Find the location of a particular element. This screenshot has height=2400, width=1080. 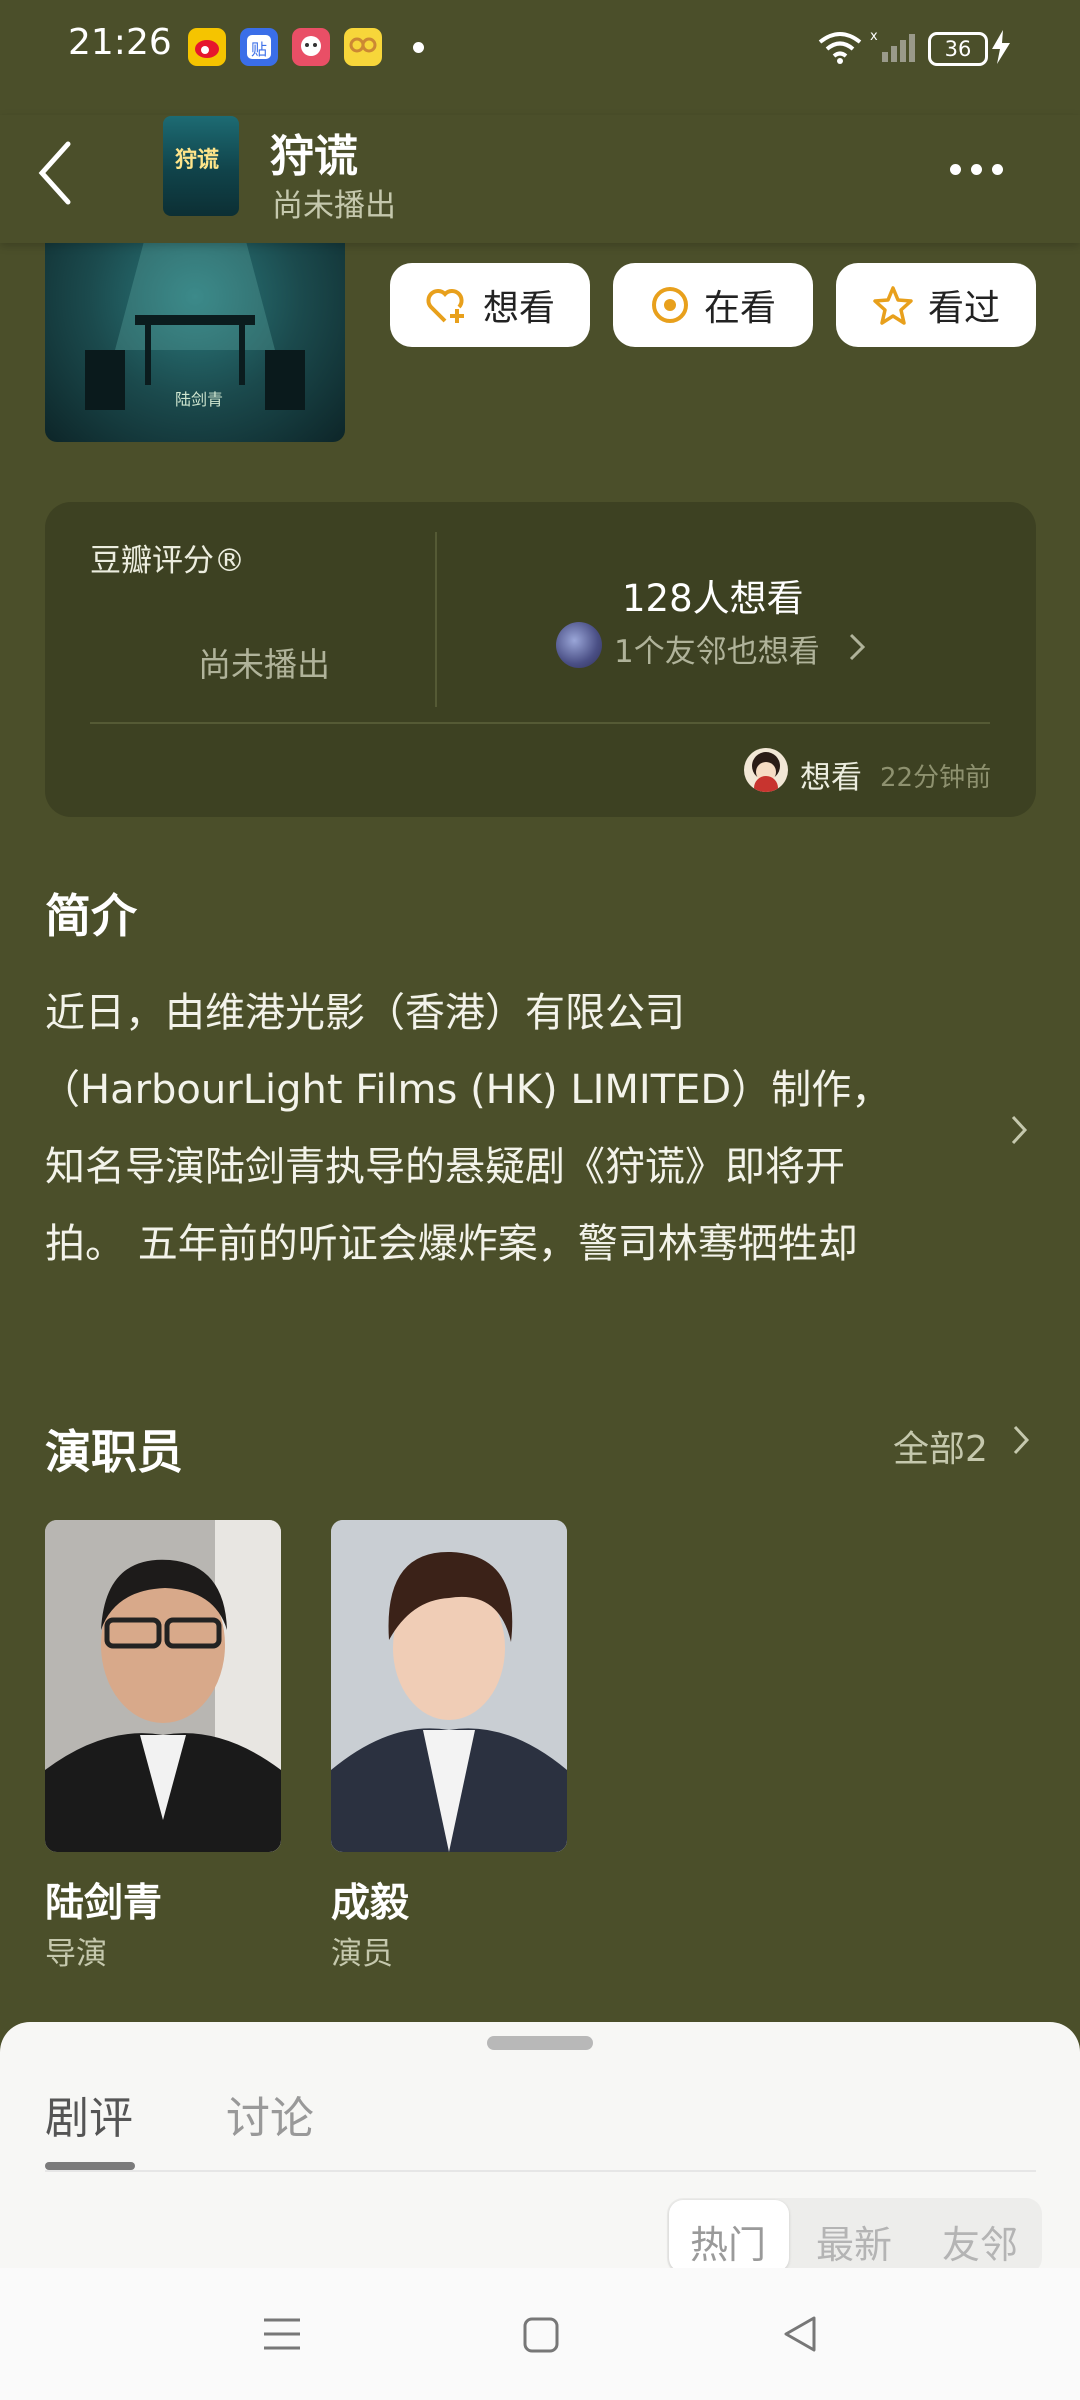

cast-chevron-icon is located at coordinates (1021, 1442).